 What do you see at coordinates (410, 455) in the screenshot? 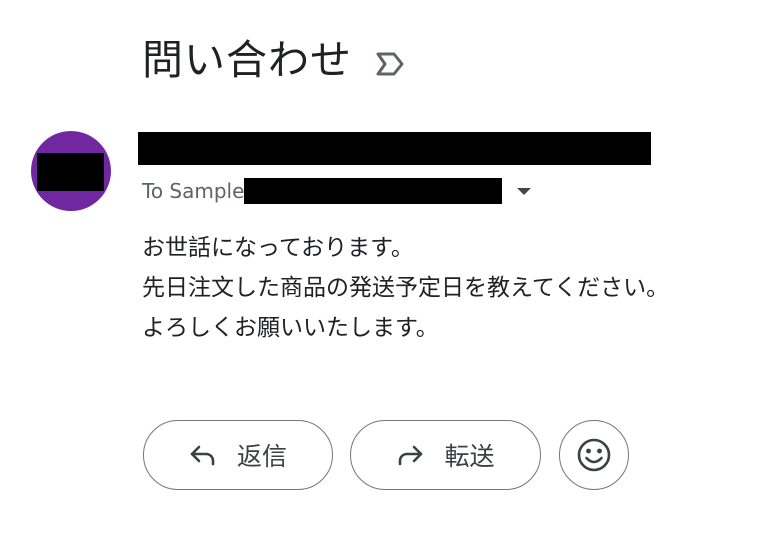
I see `forward-arrow-icon` at bounding box center [410, 455].